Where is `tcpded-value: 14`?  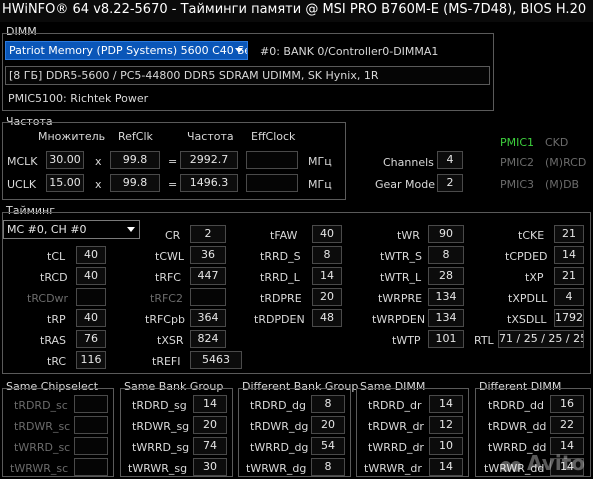 tcpded-value: 14 is located at coordinates (569, 255).